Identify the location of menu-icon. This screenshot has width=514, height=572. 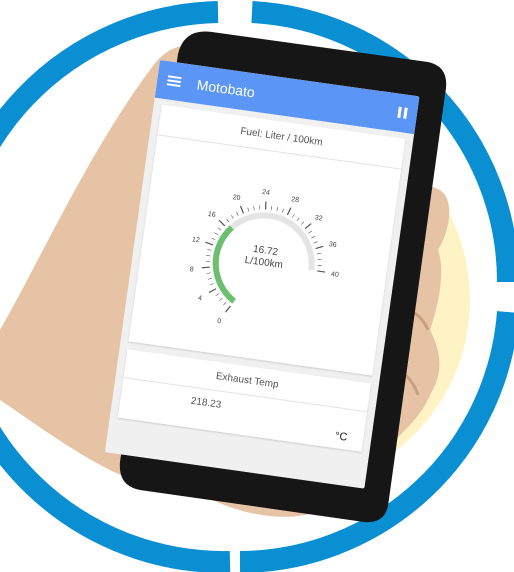
(174, 81).